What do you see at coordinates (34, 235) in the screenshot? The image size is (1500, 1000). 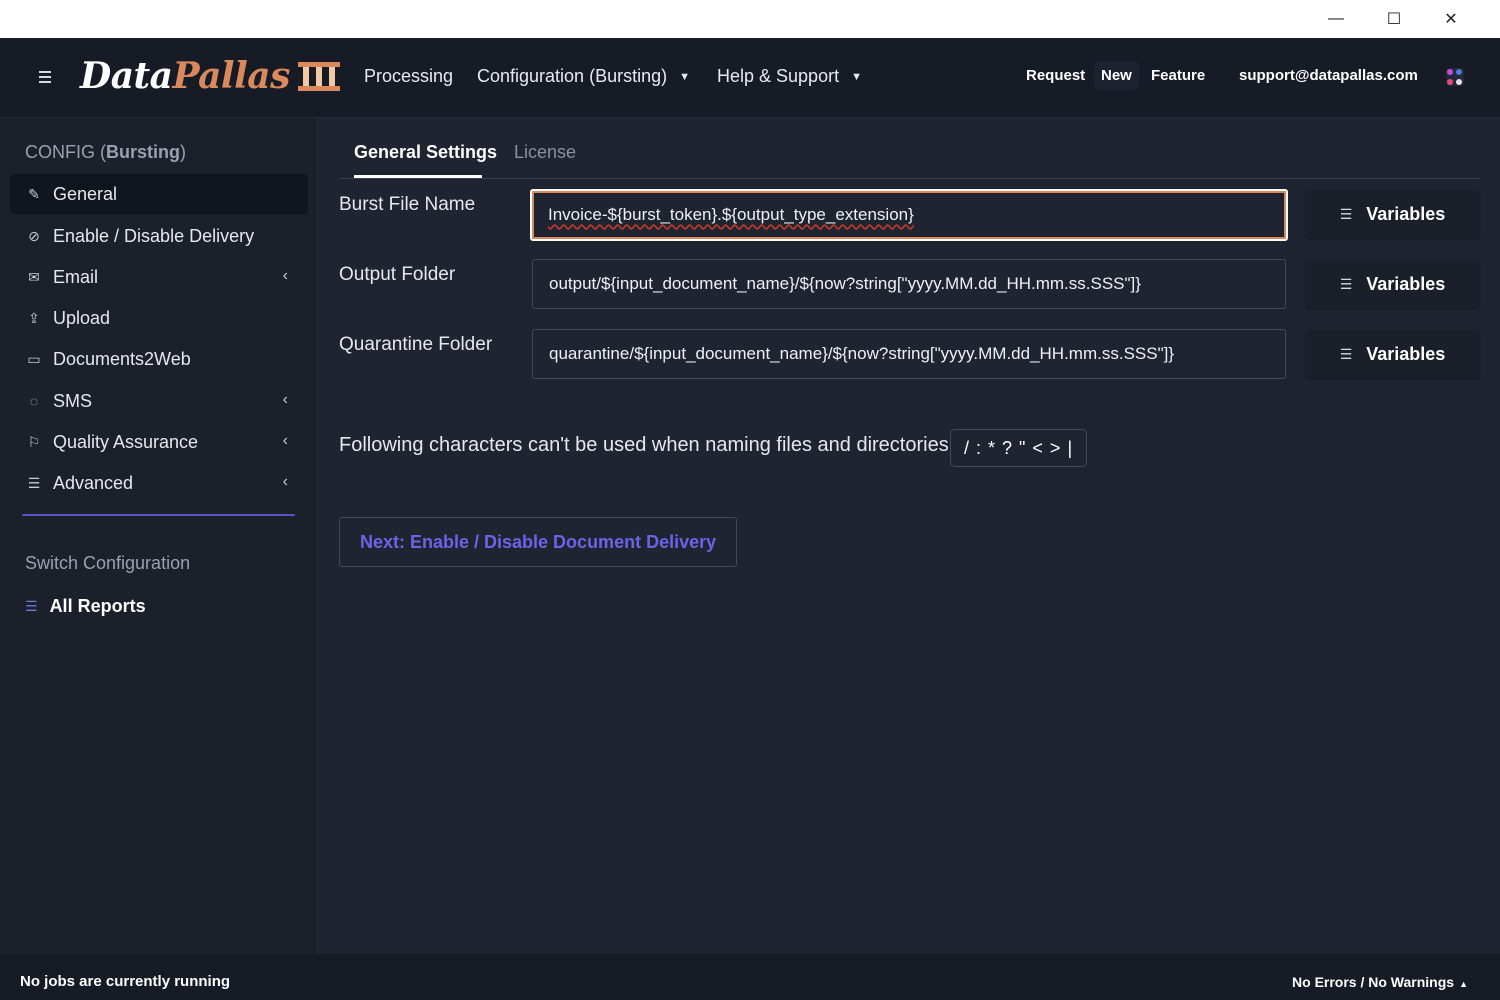 I see `check-circle-icon: ⊘` at bounding box center [34, 235].